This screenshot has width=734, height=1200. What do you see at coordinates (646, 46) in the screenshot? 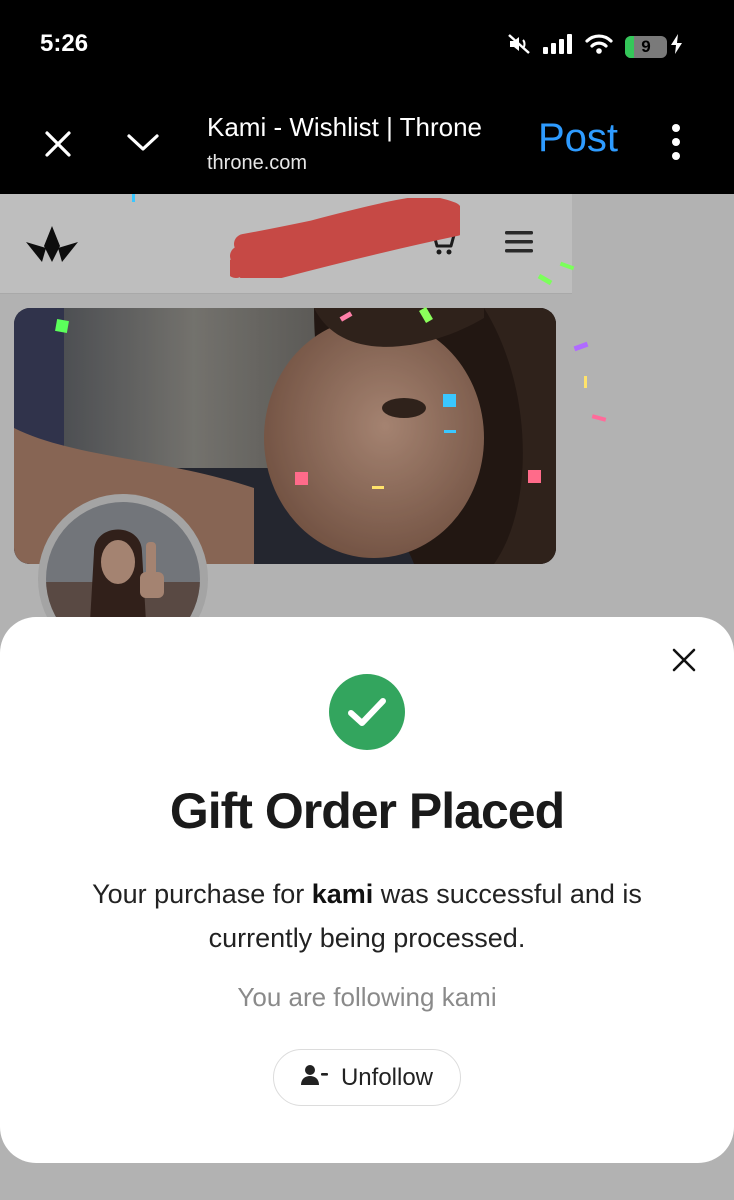
I see `battery-level: 9` at bounding box center [646, 46].